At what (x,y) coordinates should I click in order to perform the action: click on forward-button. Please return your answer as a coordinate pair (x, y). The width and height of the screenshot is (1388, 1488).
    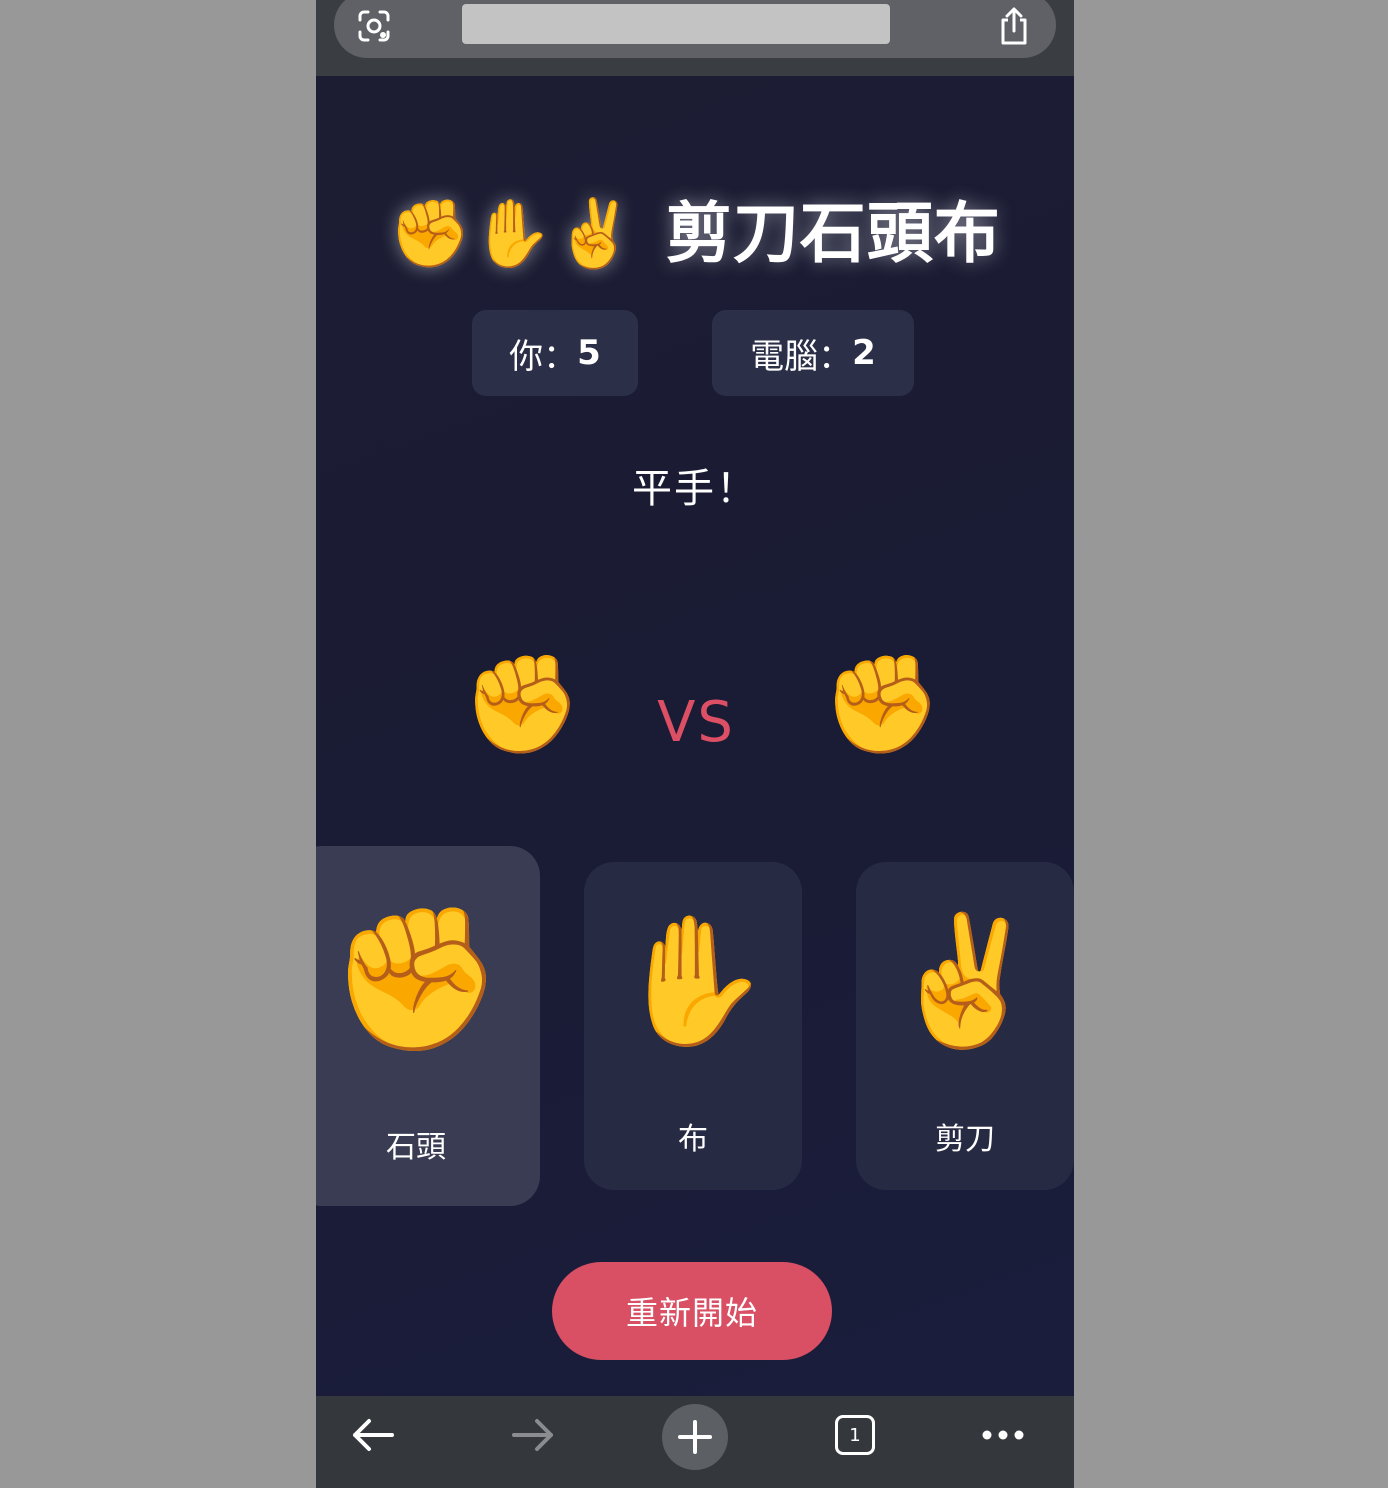
    Looking at the image, I should click on (533, 1435).